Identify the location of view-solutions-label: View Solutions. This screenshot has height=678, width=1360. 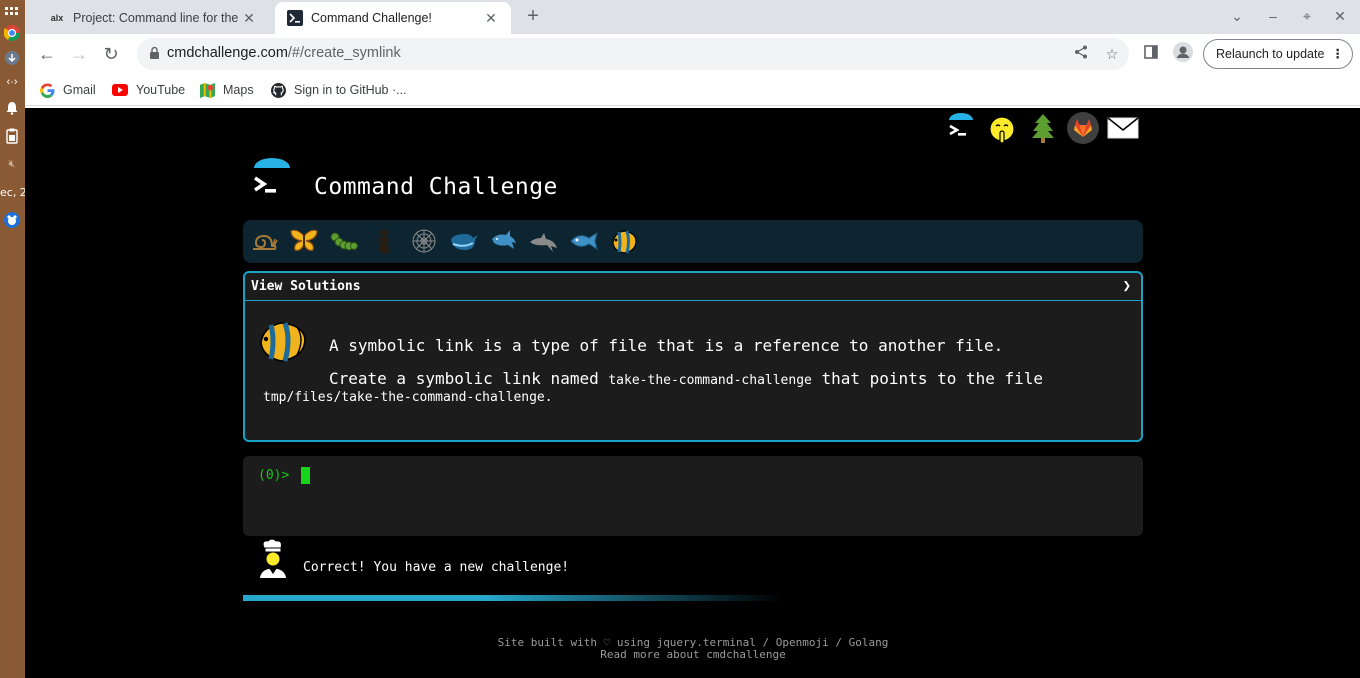
(306, 286).